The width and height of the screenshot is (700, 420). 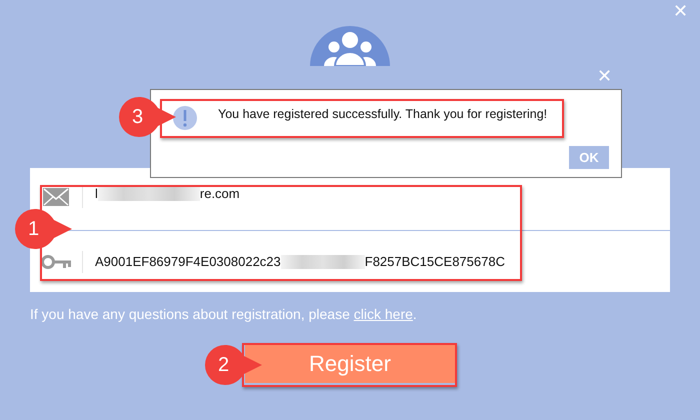 What do you see at coordinates (294, 261) in the screenshot?
I see `license-key-field: A9001EF86979F4E0308022c23 F8257BC15CE875678C` at bounding box center [294, 261].